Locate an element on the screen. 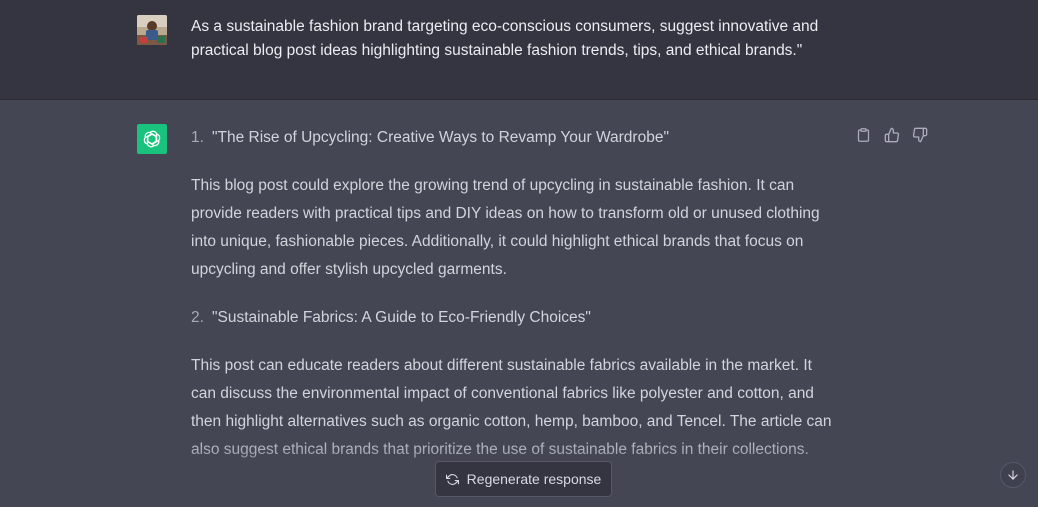 The height and width of the screenshot is (507, 1038). chatgpt-logo-icon is located at coordinates (152, 139).